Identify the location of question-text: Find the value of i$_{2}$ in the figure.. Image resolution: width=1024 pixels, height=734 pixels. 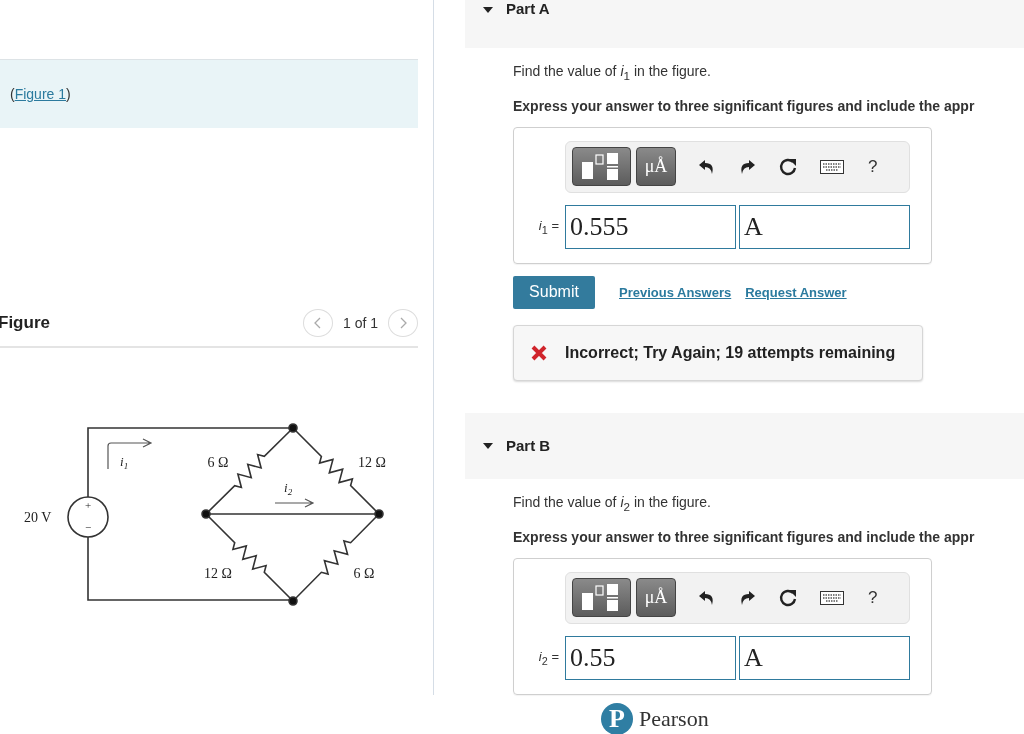
(612, 503).